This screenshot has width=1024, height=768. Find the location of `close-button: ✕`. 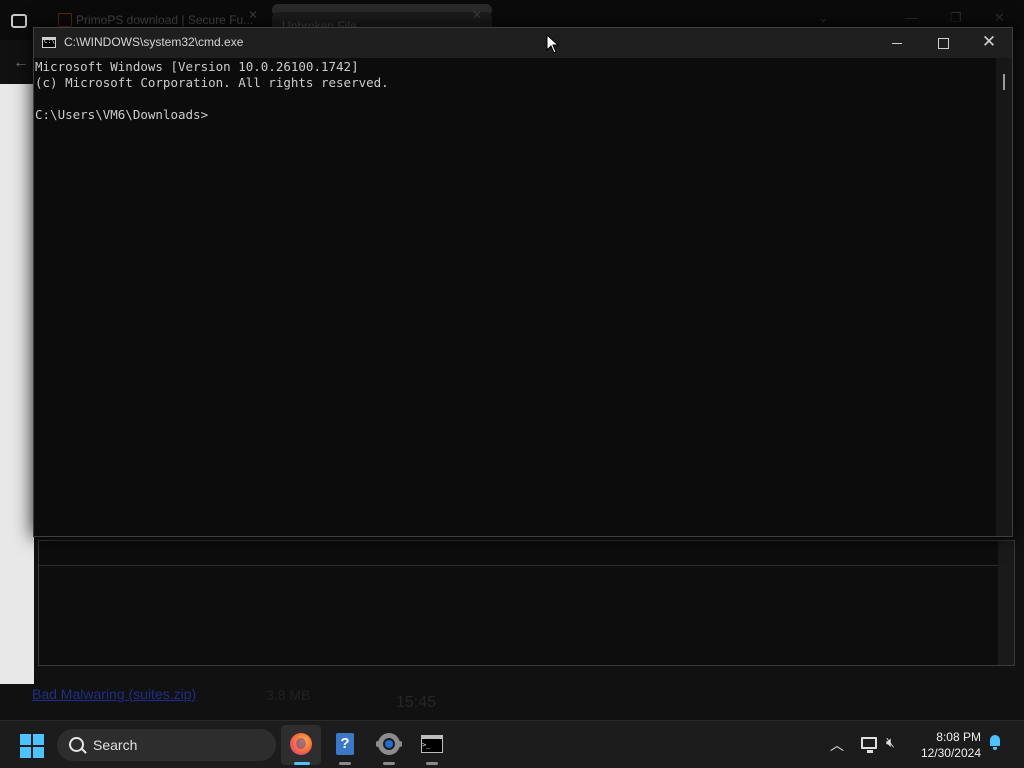

close-button: ✕ is located at coordinates (989, 43).